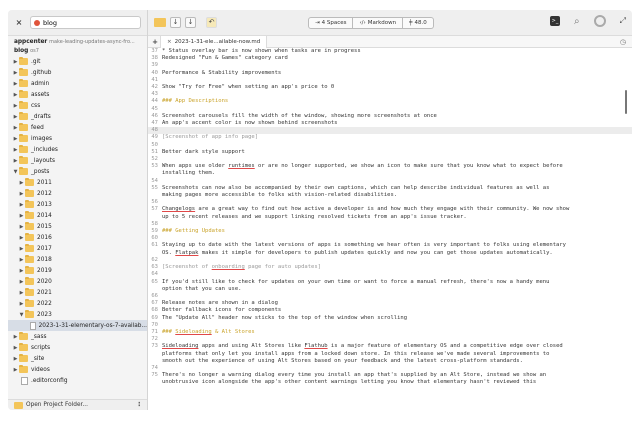  What do you see at coordinates (390, 231) in the screenshot?
I see `editor-line: 59 ### Getting Updates` at bounding box center [390, 231].